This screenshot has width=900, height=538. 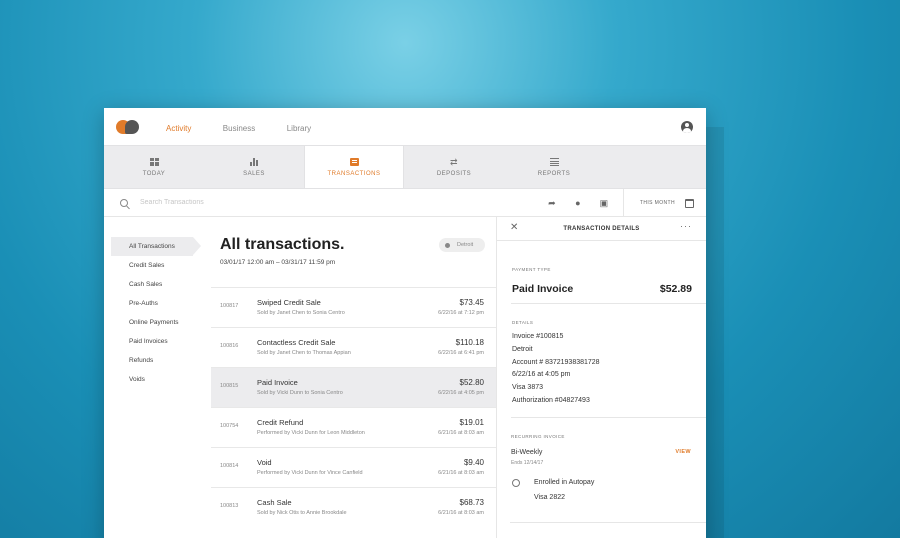 What do you see at coordinates (160, 284) in the screenshot?
I see `sidebar-item-cash-sales: Cash Sales` at bounding box center [160, 284].